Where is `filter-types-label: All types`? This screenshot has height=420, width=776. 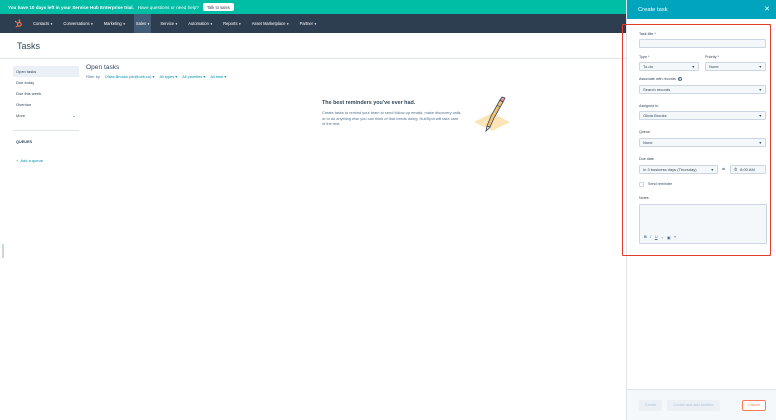
filter-types-label: All types is located at coordinates (167, 76).